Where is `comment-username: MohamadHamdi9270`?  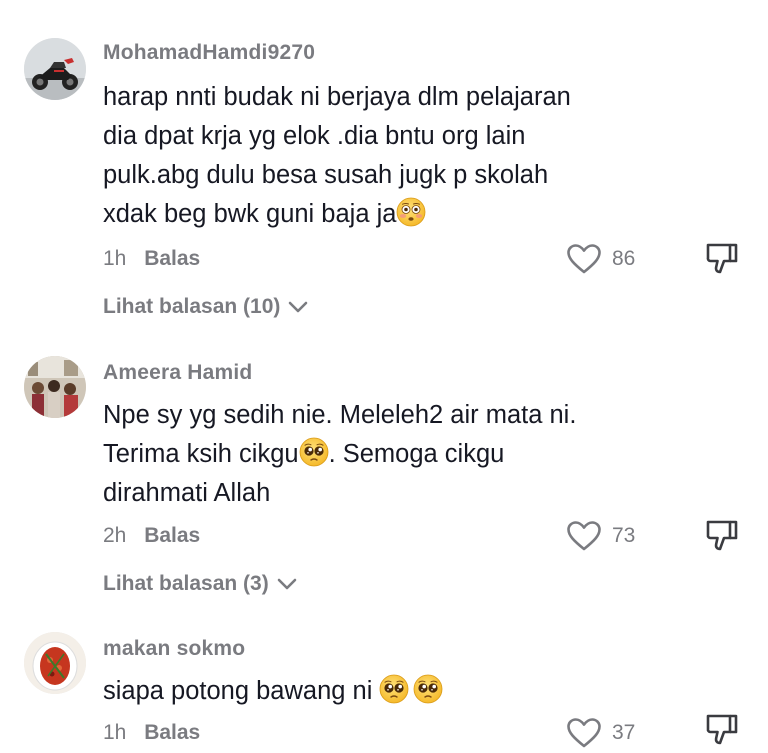 comment-username: MohamadHamdi9270 is located at coordinates (209, 53).